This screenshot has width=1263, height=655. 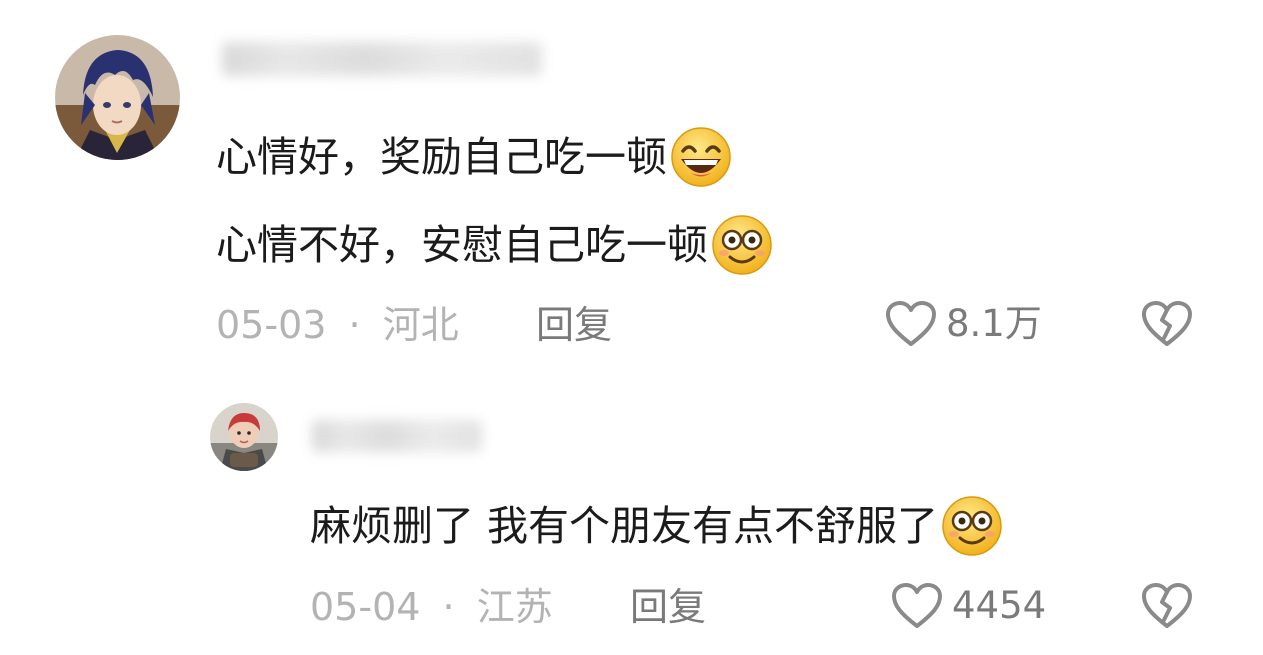 I want to click on reply-dislike-button, so click(x=1167, y=606).